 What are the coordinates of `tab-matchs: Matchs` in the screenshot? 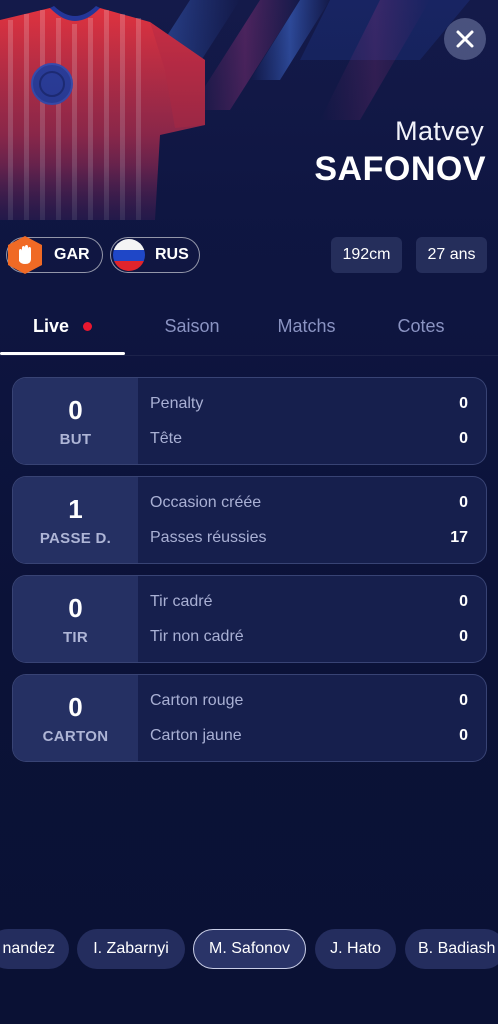 It's located at (306, 326).